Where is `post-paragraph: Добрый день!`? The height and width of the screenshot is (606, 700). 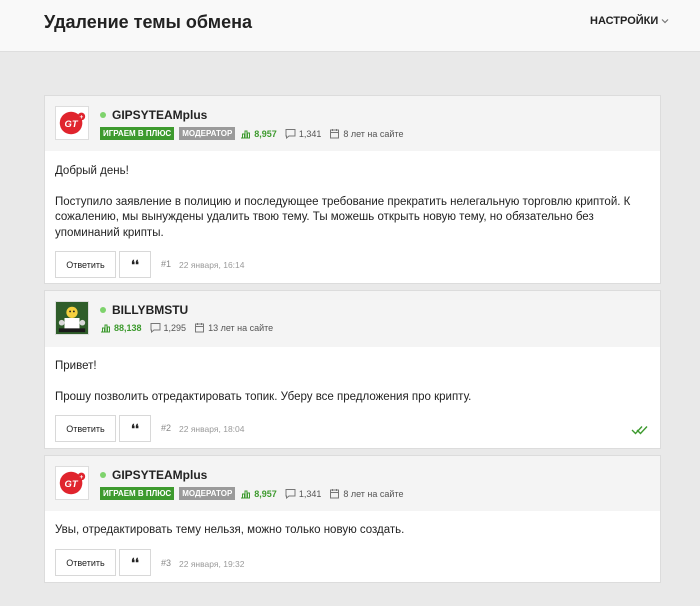 post-paragraph: Добрый день! is located at coordinates (92, 171).